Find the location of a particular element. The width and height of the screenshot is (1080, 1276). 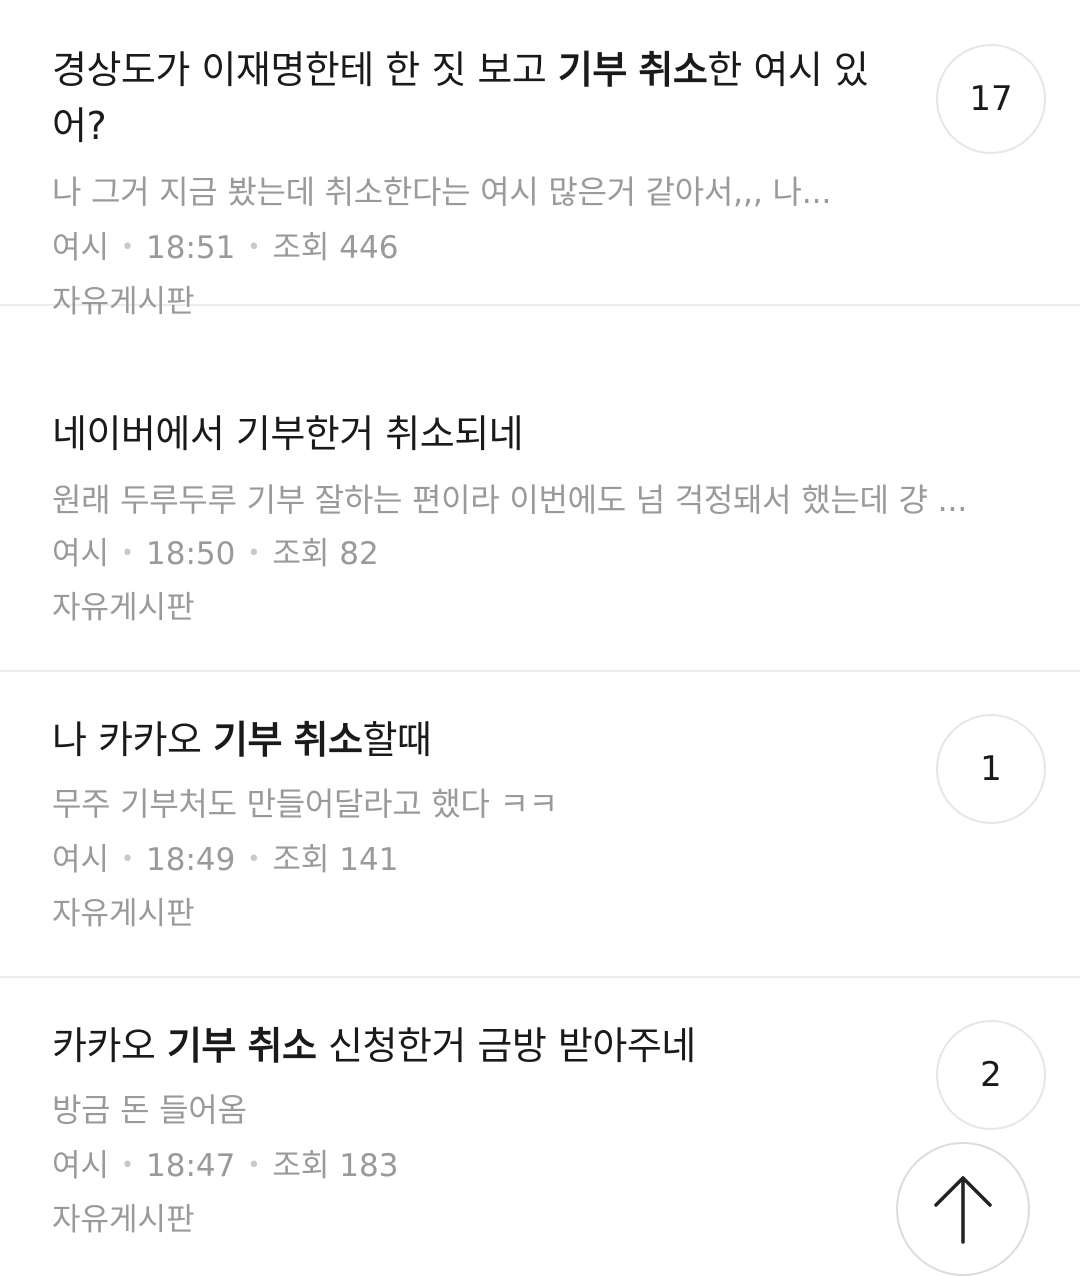

post-meta: 여시 • 18:51 • 조회 446 is located at coordinates (225, 248).